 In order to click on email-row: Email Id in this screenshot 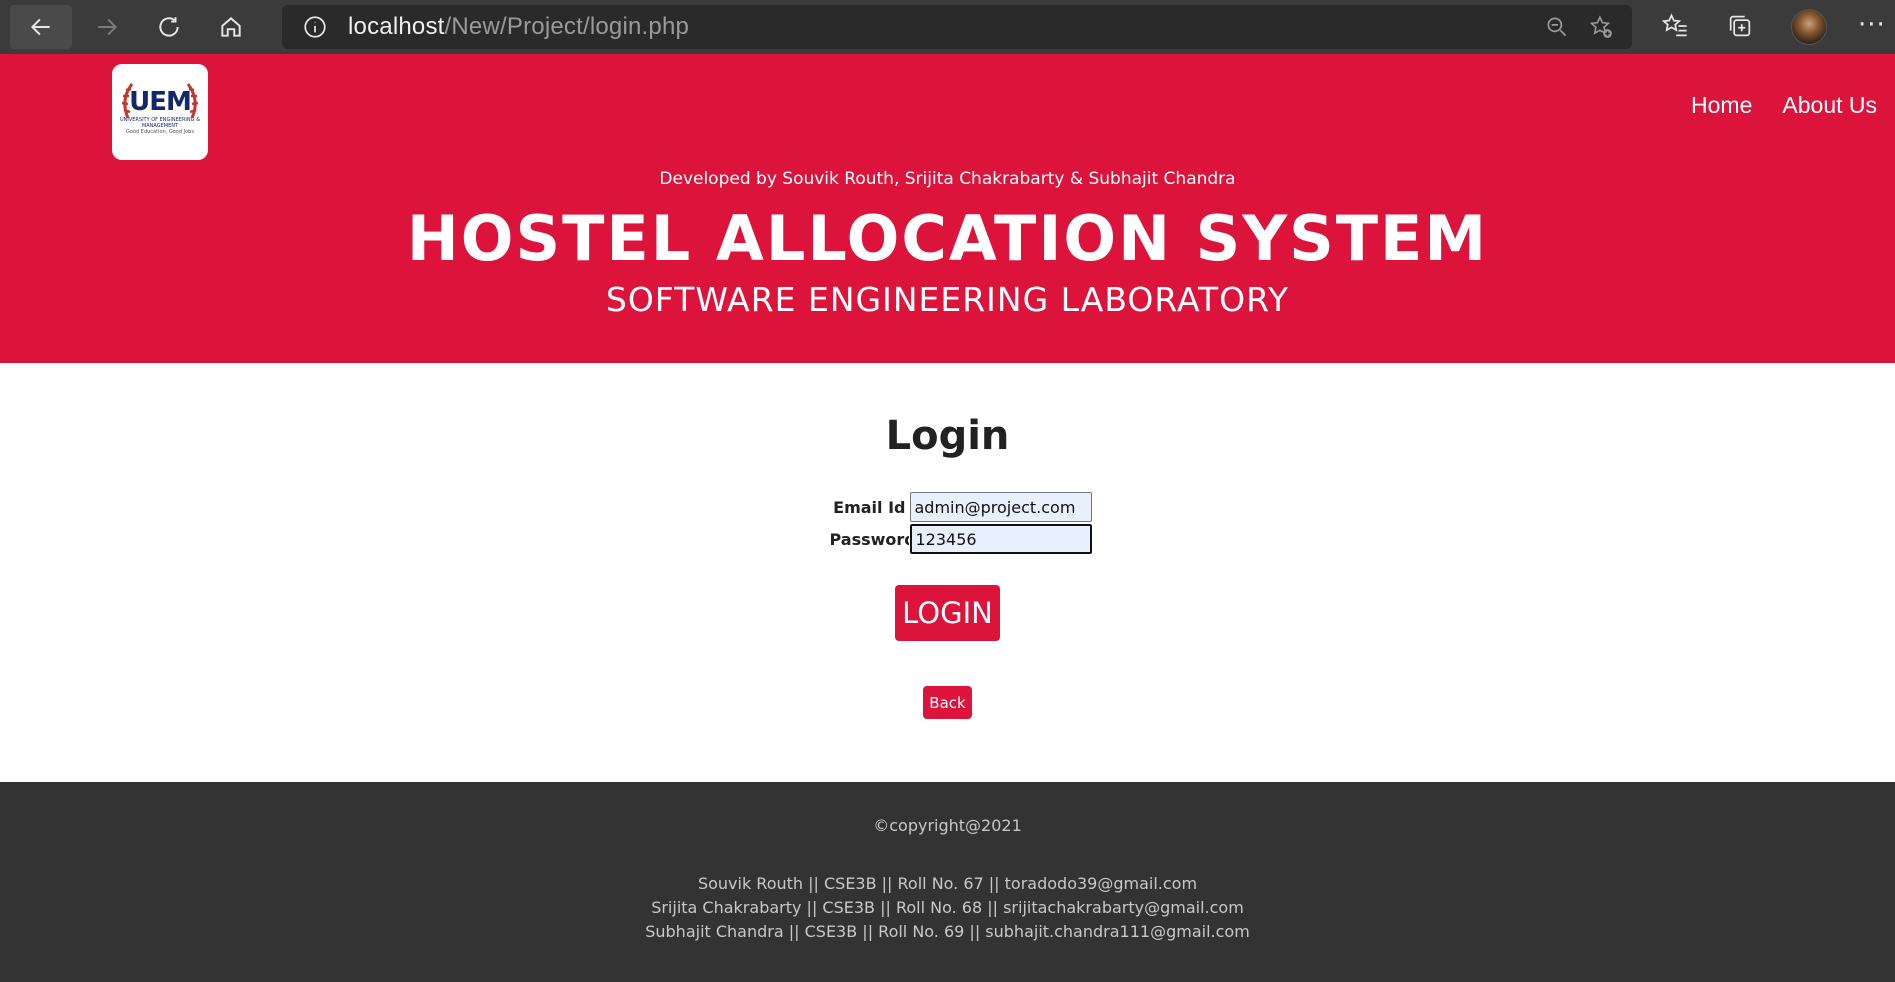, I will do `click(947, 507)`.